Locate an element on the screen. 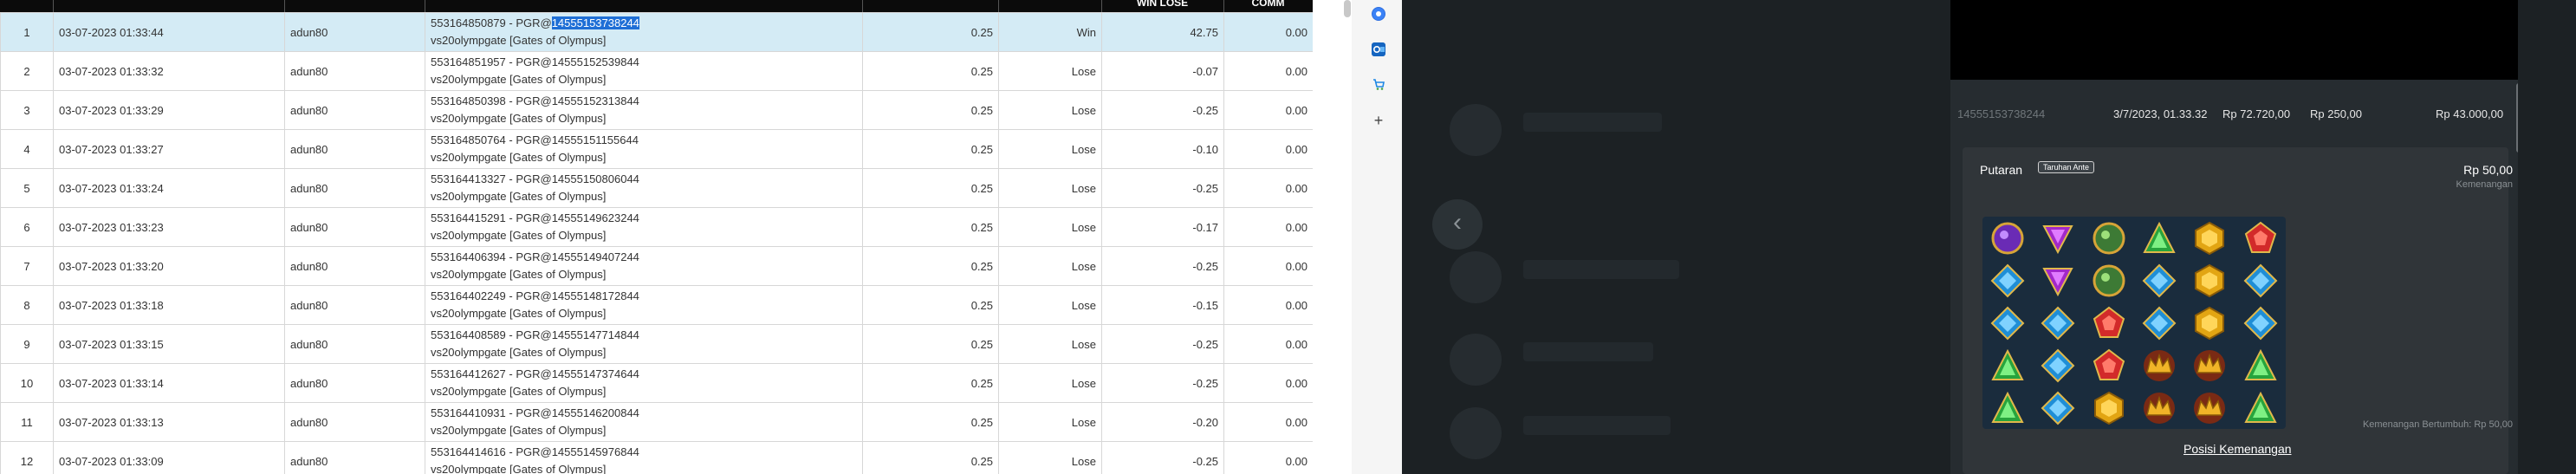 Image resolution: width=2576 pixels, height=474 pixels. round-id: 14555153738244 is located at coordinates (2001, 113).